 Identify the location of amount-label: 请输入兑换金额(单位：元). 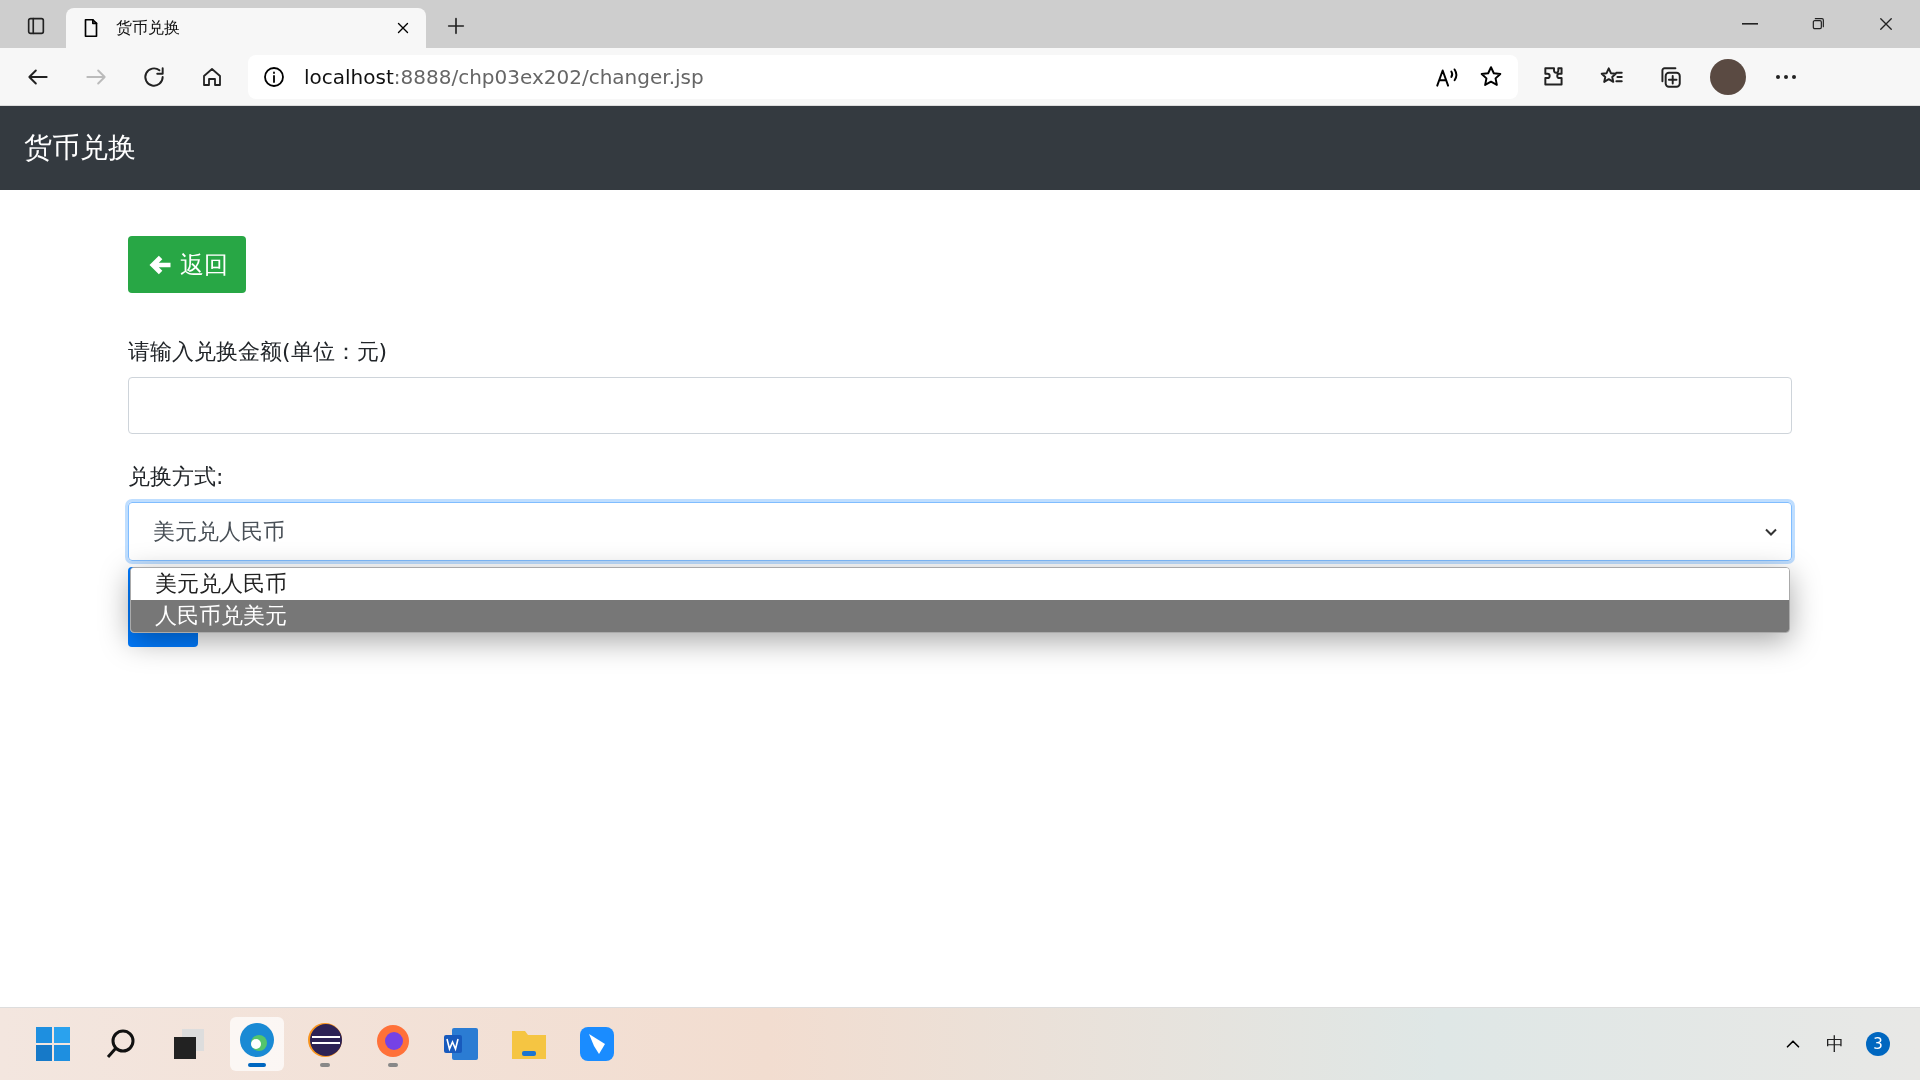
(258, 352).